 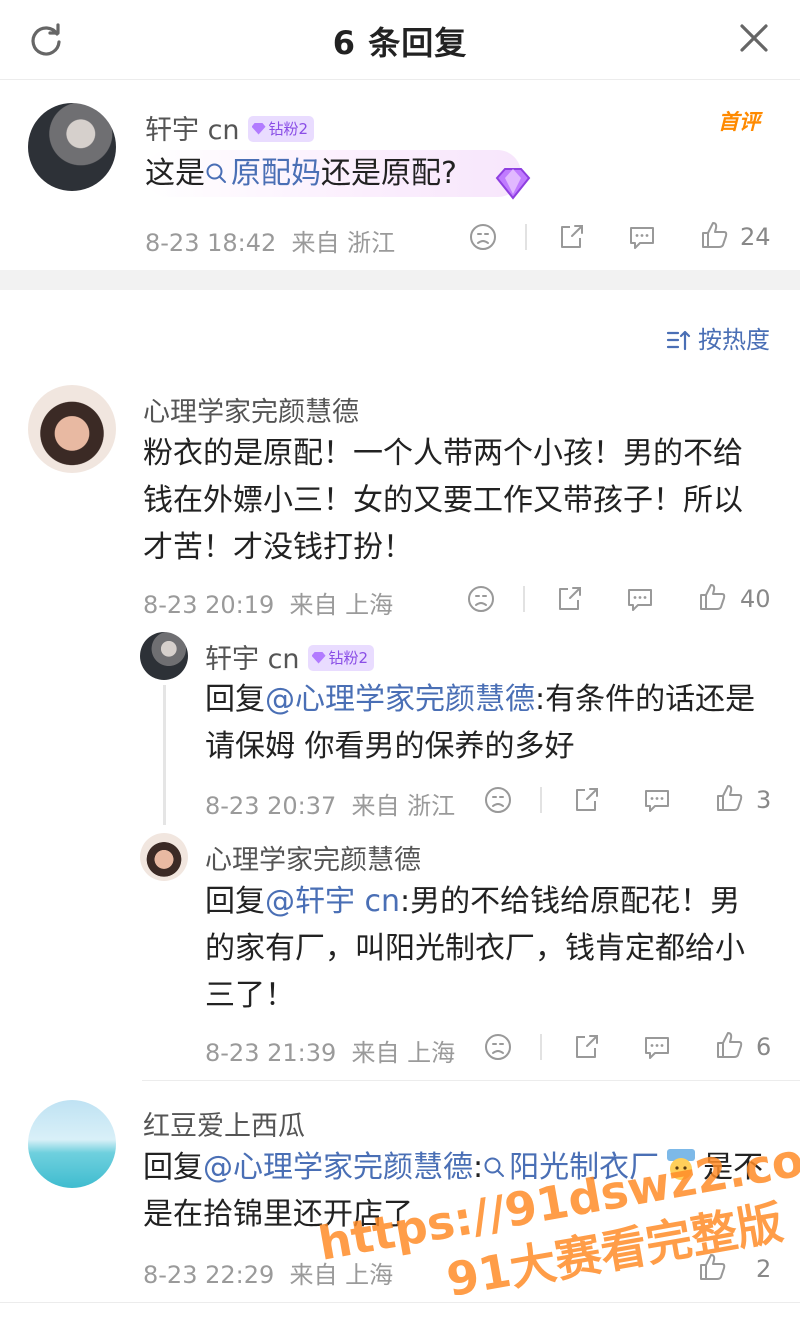 I want to click on header: 6 条回复, so click(x=400, y=40).